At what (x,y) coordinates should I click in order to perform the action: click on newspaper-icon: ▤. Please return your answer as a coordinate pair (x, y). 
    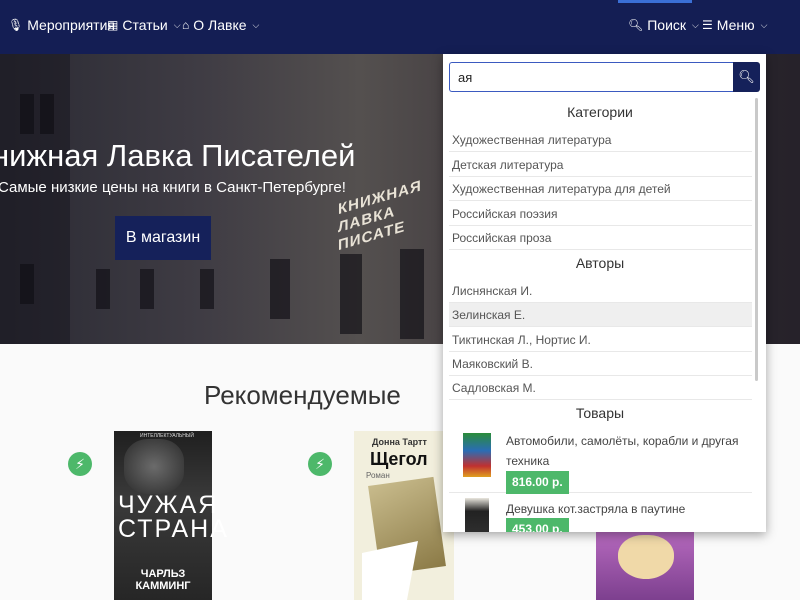
    Looking at the image, I should click on (113, 25).